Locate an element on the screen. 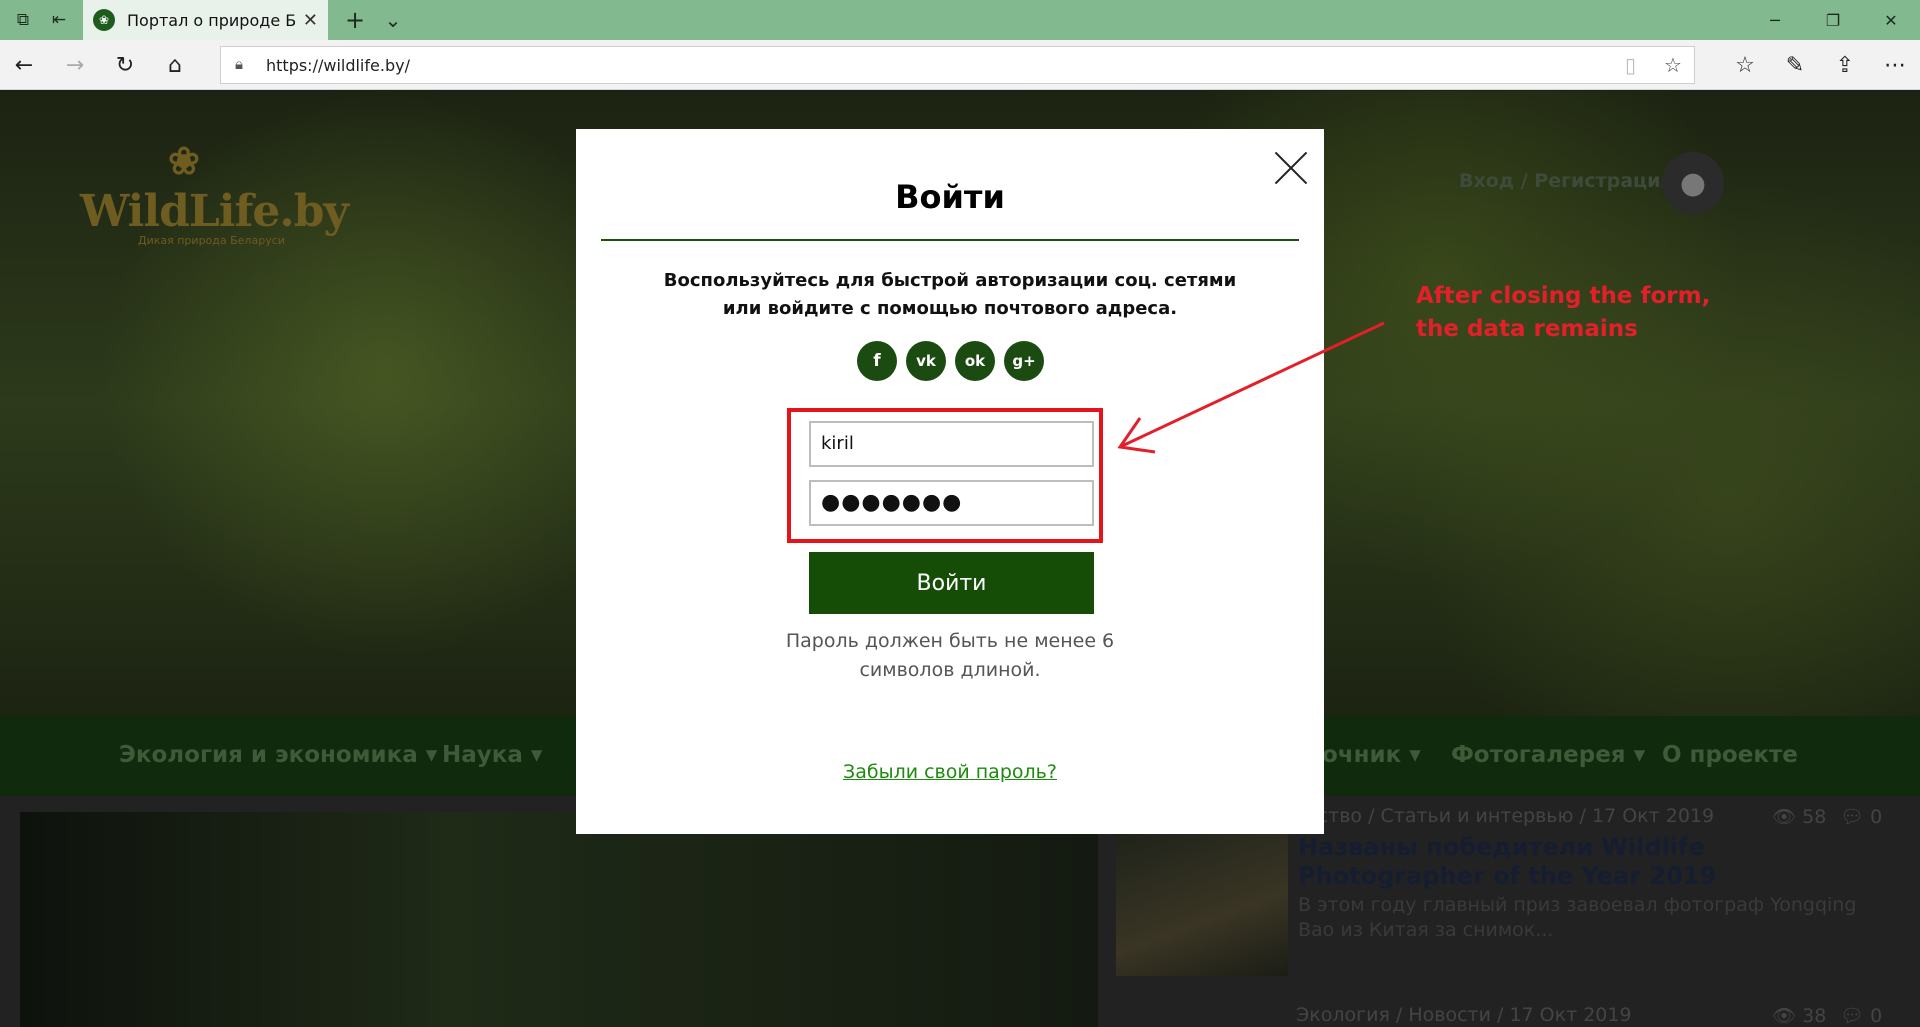 This screenshot has height=1027, width=1920. home-icon: ⌂ is located at coordinates (175, 65).